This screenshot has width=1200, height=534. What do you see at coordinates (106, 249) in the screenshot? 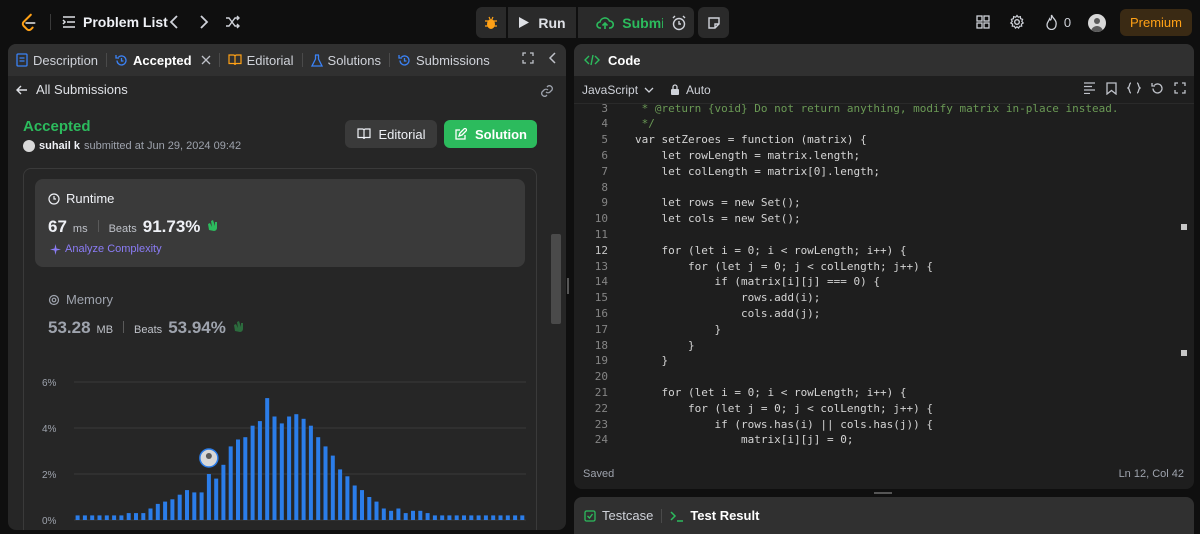
I see `analyze-complexity-link: Analyze Complexity` at bounding box center [106, 249].